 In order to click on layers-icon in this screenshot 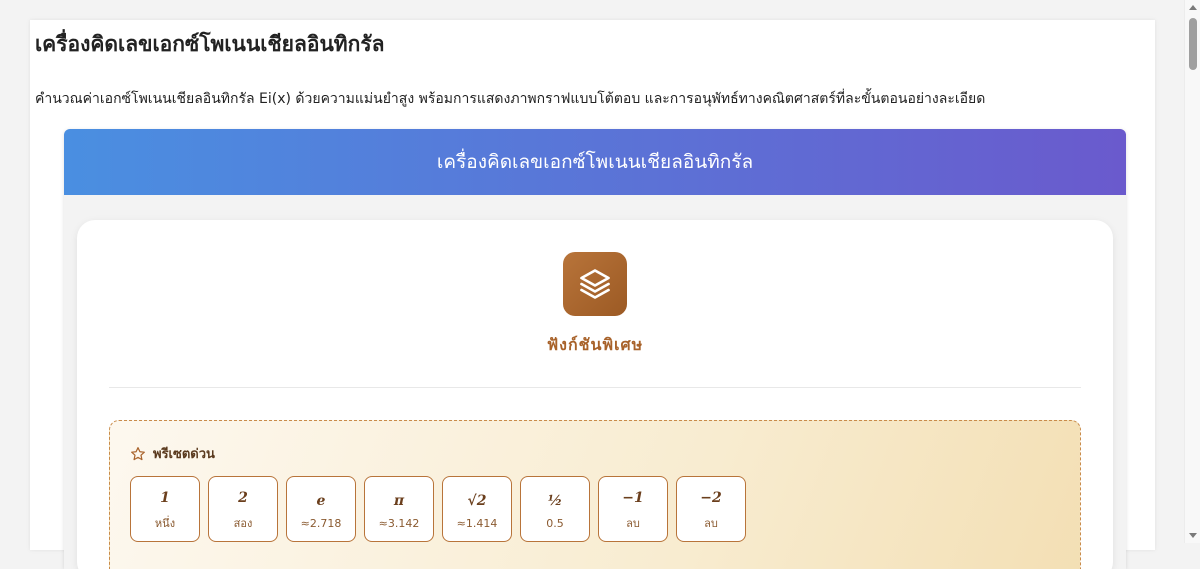, I will do `click(595, 284)`.